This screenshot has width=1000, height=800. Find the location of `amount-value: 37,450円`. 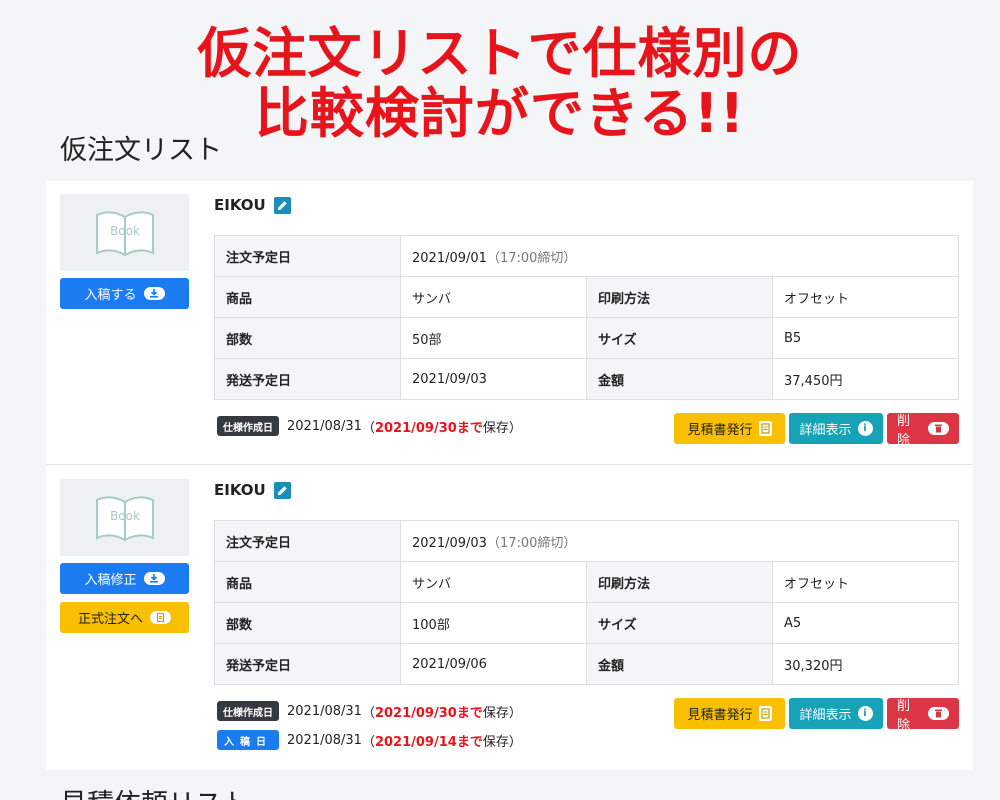

amount-value: 37,450円 is located at coordinates (865, 379).